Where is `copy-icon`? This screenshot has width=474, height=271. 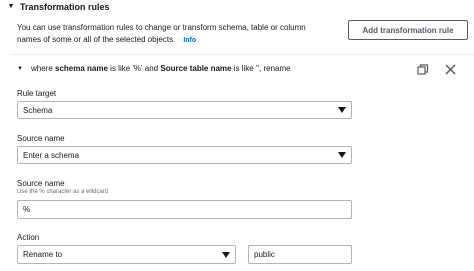
copy-icon is located at coordinates (423, 70).